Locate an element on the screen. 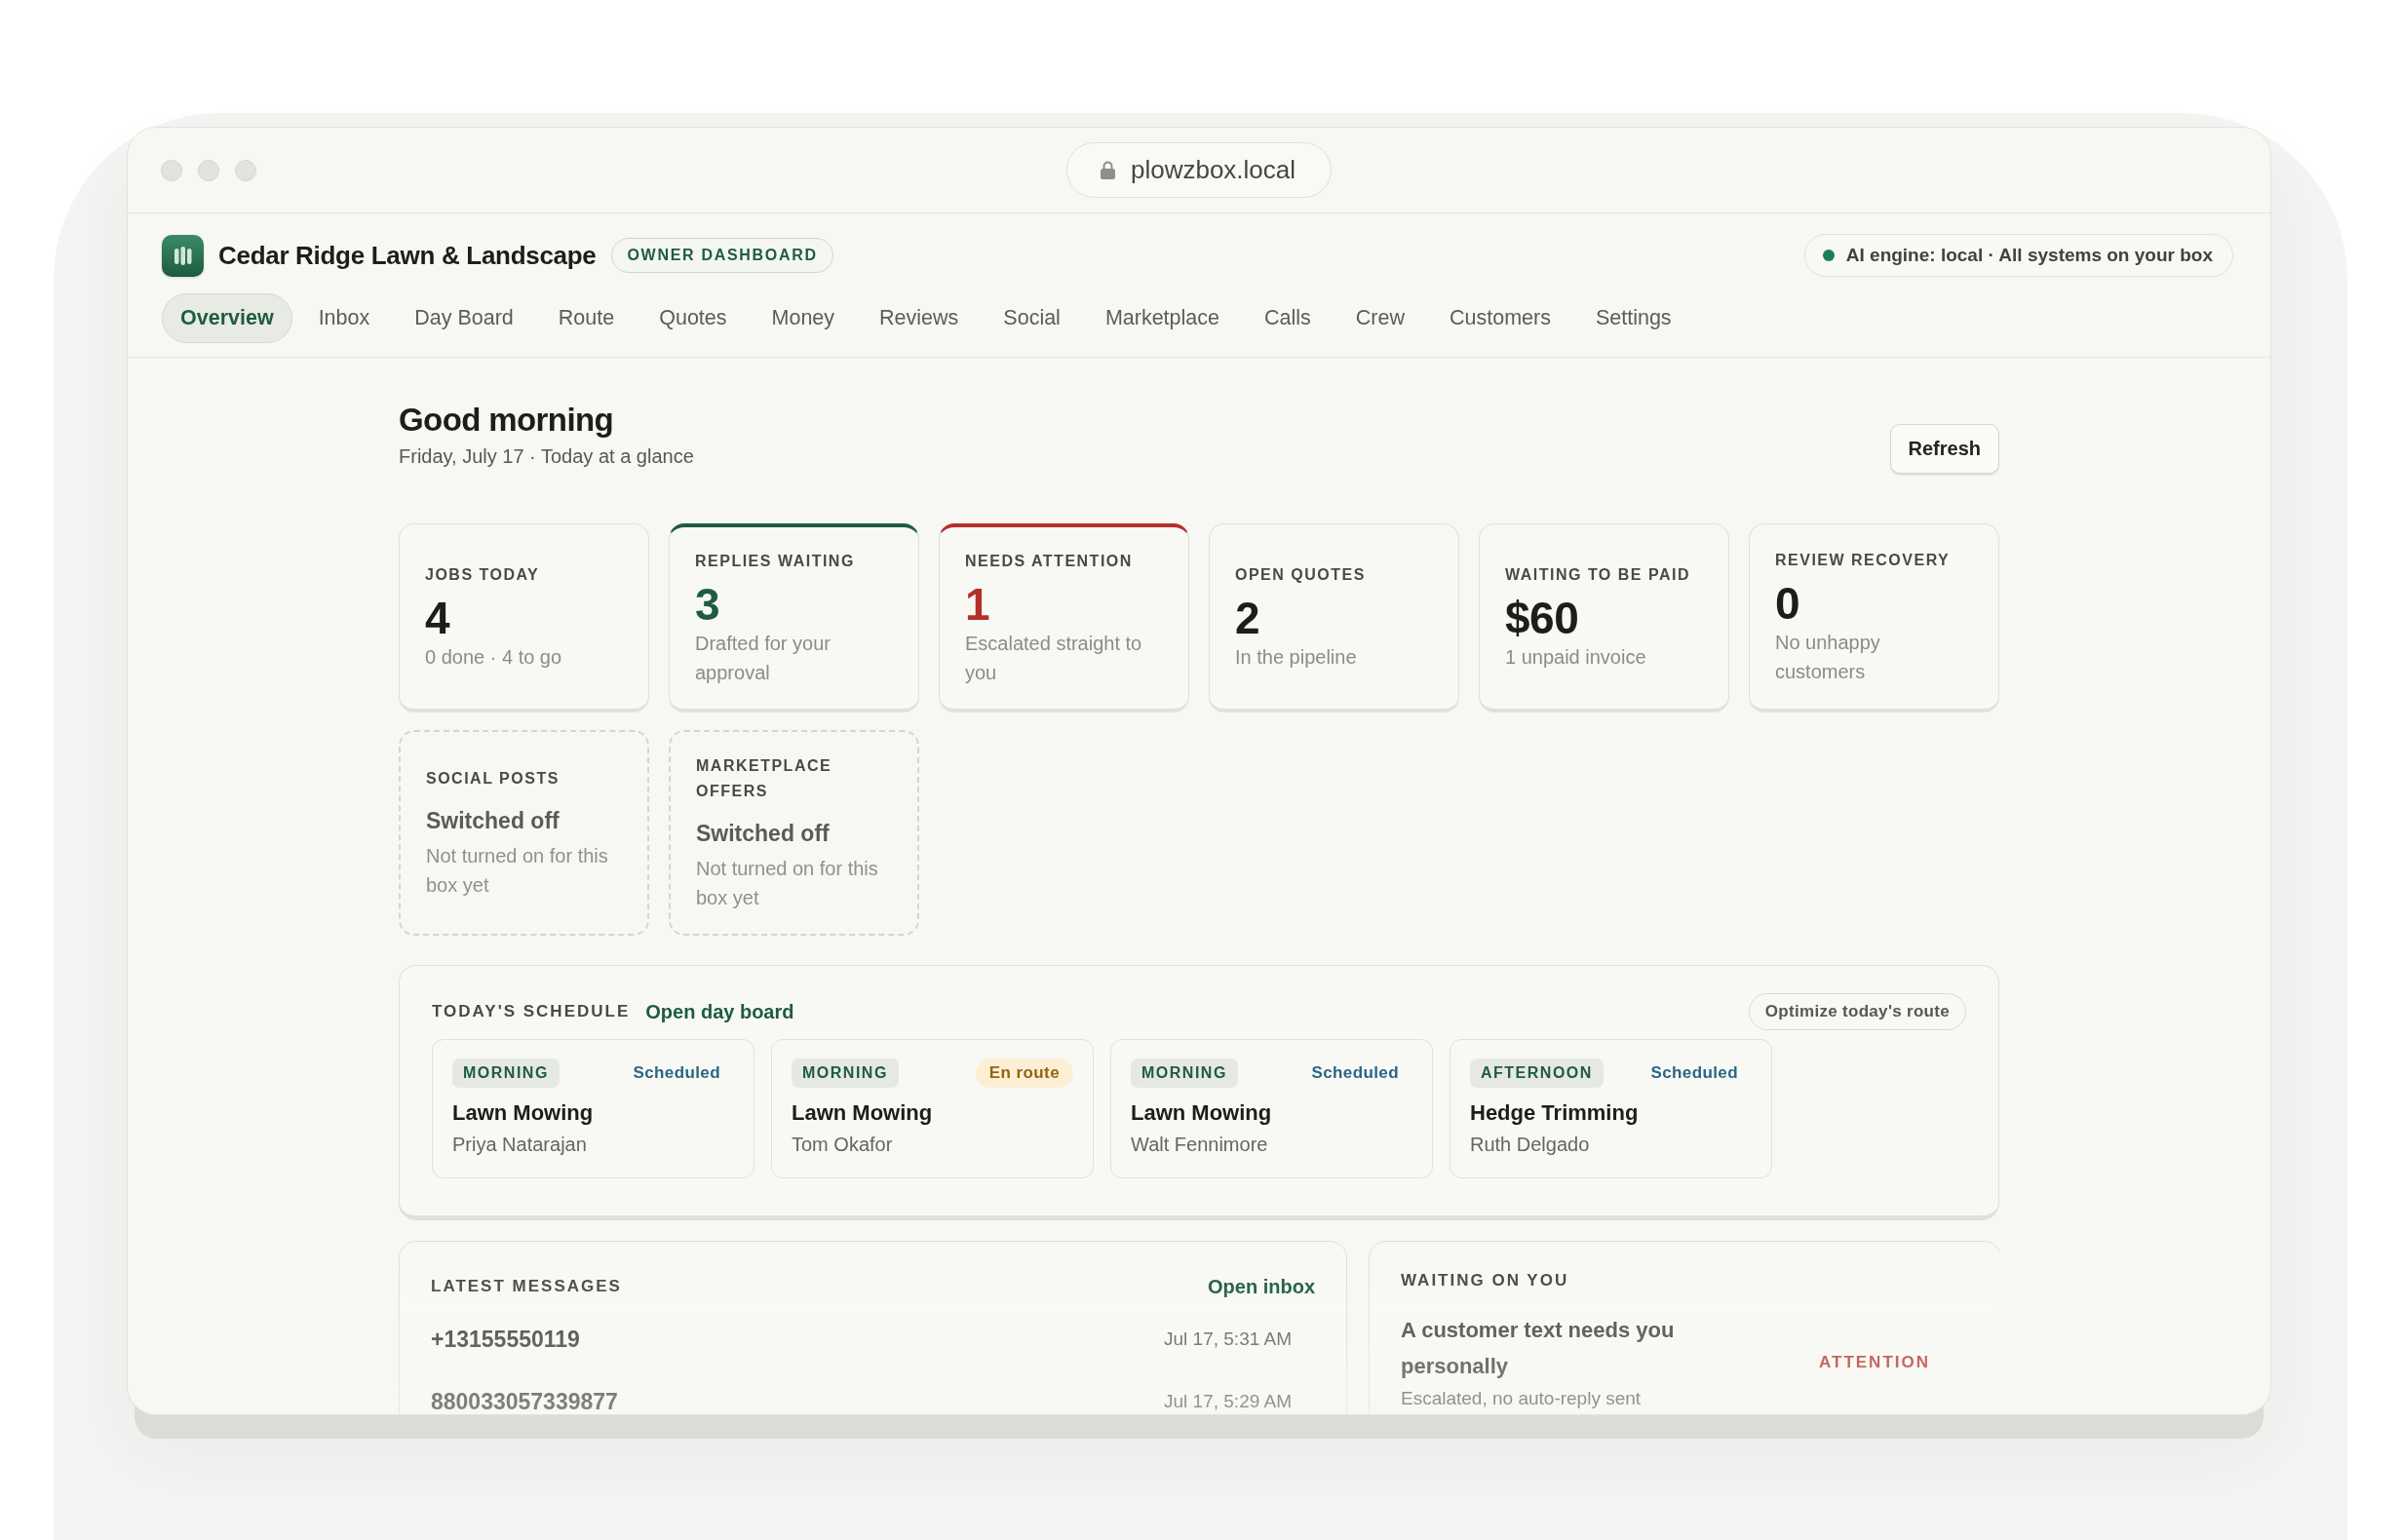  stat-label: JOBS TODAY is located at coordinates (483, 574).